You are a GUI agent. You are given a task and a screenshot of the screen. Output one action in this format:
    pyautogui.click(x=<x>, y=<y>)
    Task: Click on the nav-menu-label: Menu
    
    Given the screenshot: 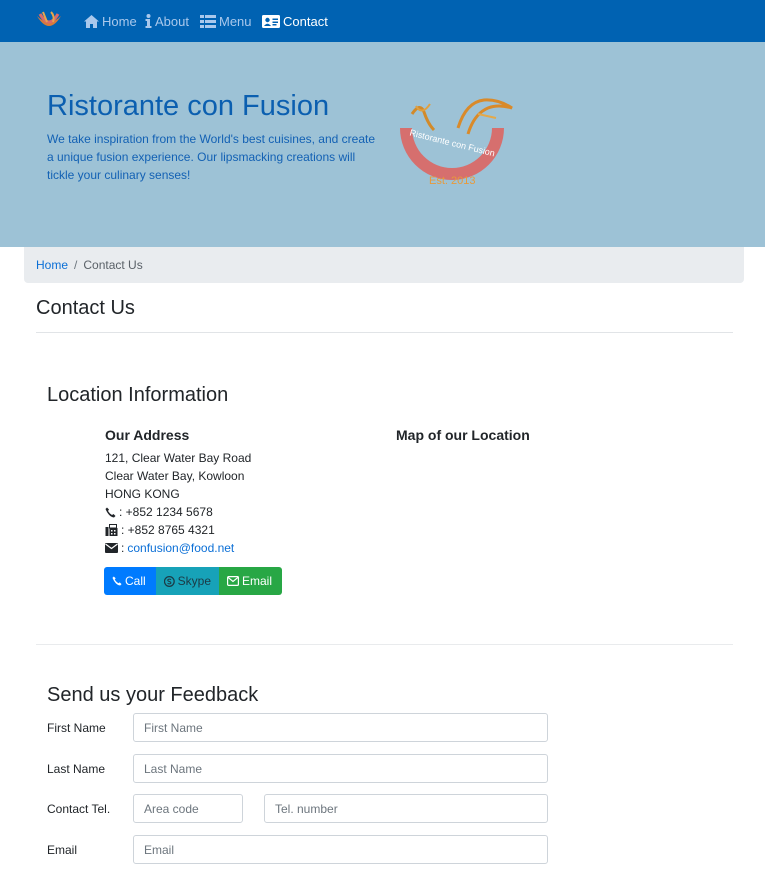 What is the action you would take?
    pyautogui.click(x=235, y=21)
    